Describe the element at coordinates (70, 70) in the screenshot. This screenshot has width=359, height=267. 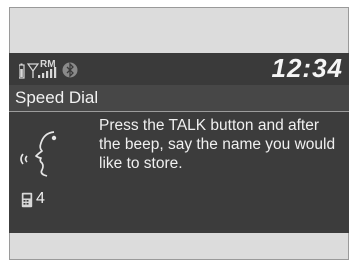
I see `bluetooth-icon` at that location.